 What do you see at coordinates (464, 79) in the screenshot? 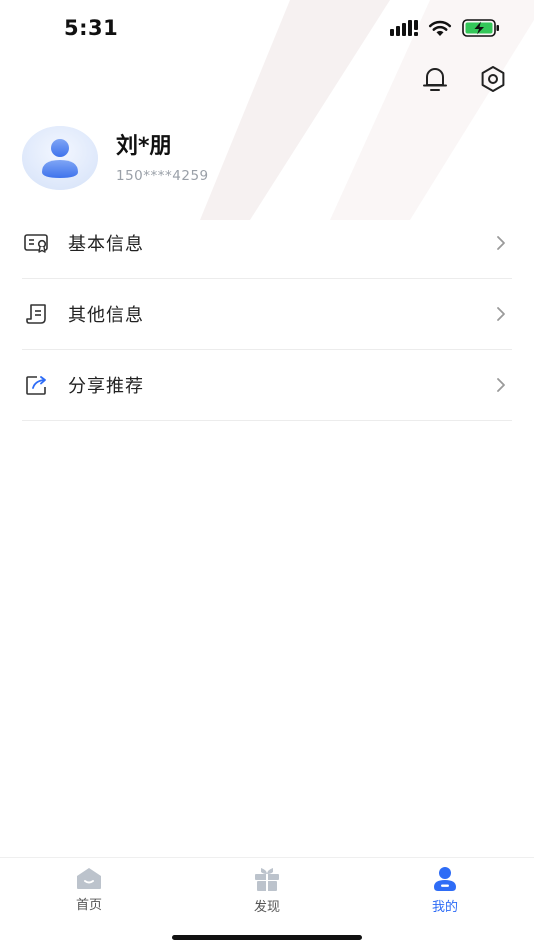
I see `header-actions` at bounding box center [464, 79].